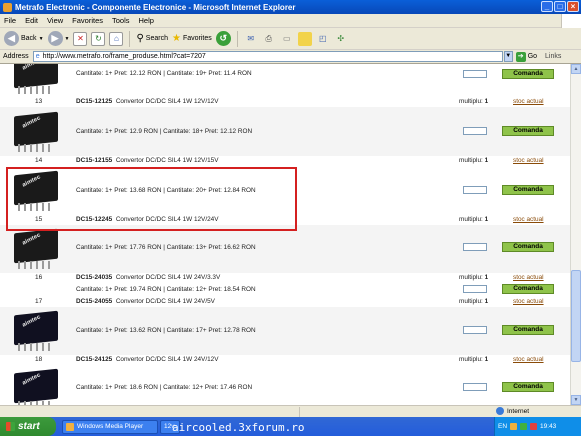 The height and width of the screenshot is (436, 581). Describe the element at coordinates (573, 6) in the screenshot. I see `close-button: ×` at that location.